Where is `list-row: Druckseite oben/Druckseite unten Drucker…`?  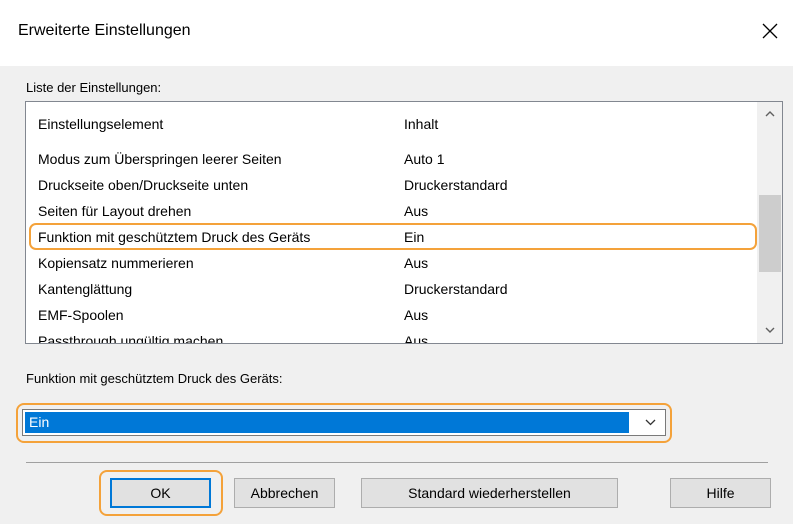
list-row: Druckseite oben/Druckseite unten Drucker… is located at coordinates (391, 186).